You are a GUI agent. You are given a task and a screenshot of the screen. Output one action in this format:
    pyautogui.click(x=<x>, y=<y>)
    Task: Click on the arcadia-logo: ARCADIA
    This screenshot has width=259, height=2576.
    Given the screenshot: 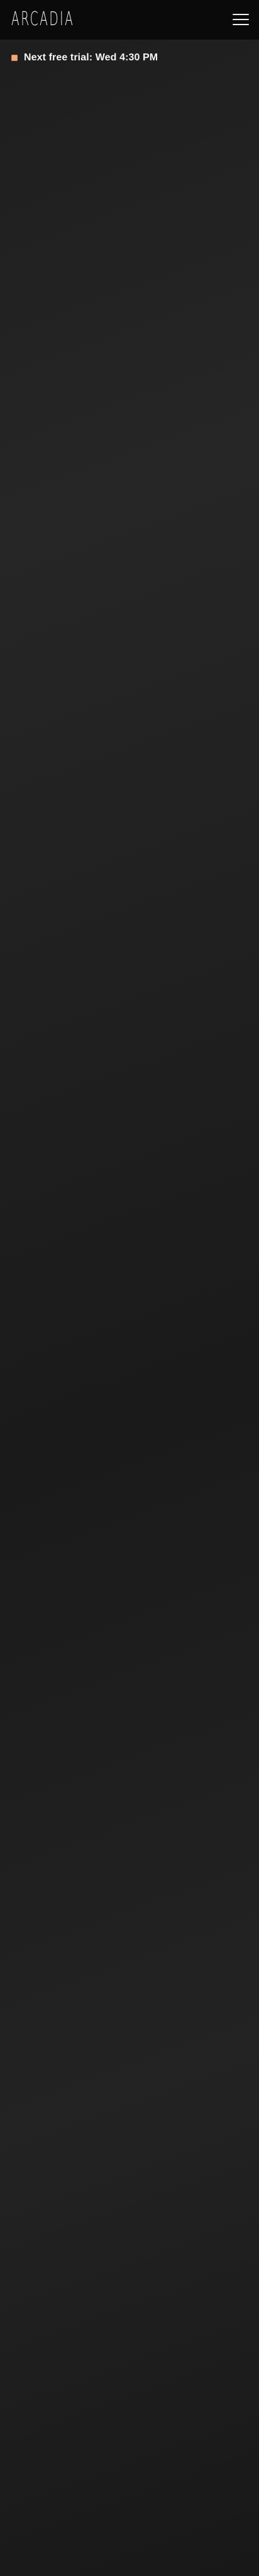 What is the action you would take?
    pyautogui.click(x=62, y=19)
    